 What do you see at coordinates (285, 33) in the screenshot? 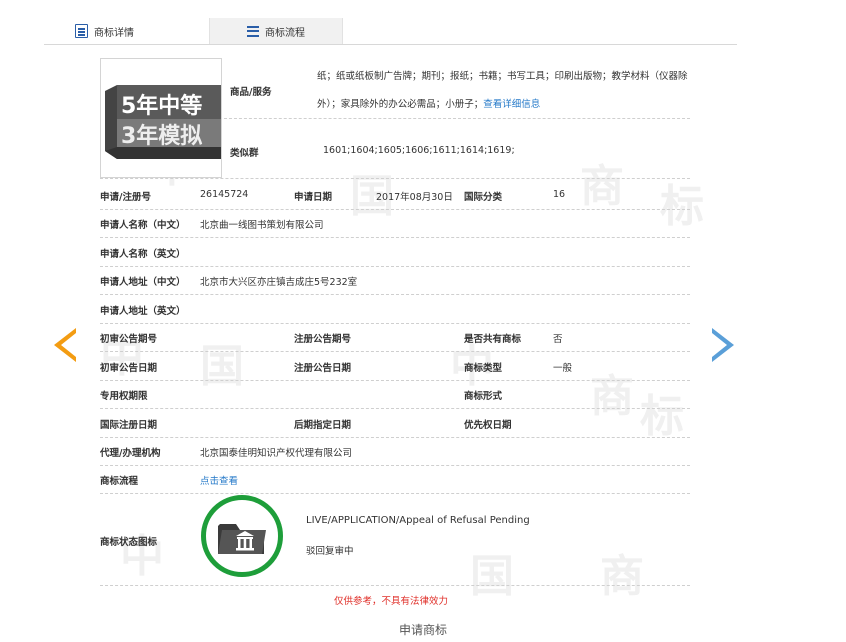
I see `tab-label: 商标流程` at bounding box center [285, 33].